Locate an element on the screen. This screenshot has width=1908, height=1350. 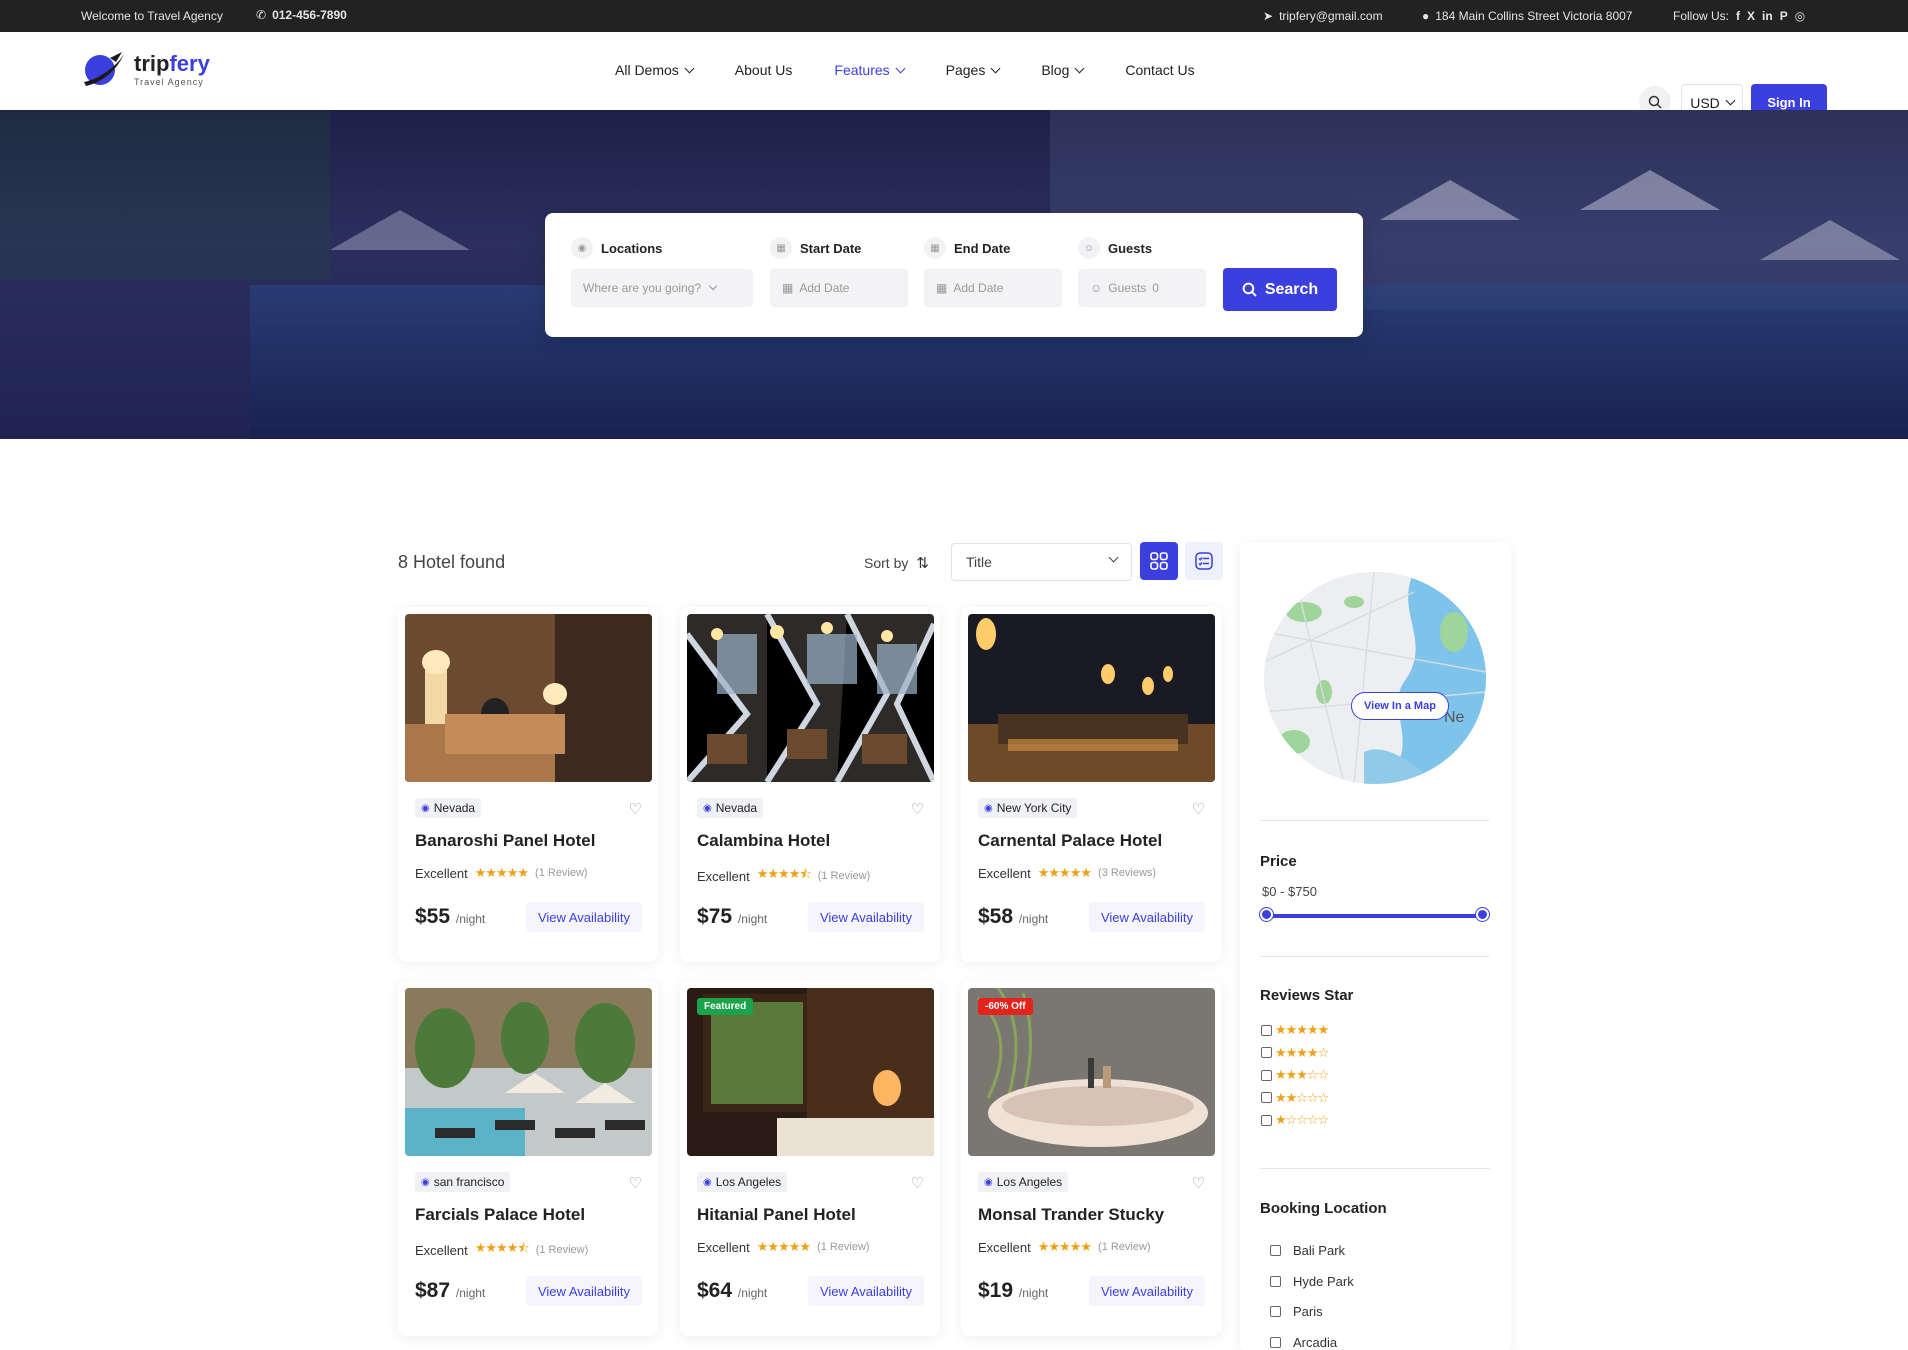
divider is located at coordinates (1375, 956).